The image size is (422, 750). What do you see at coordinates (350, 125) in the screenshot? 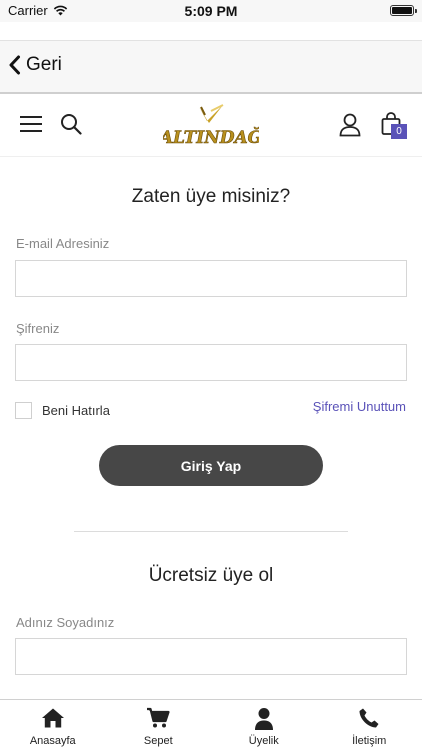
I see `account-icon` at bounding box center [350, 125].